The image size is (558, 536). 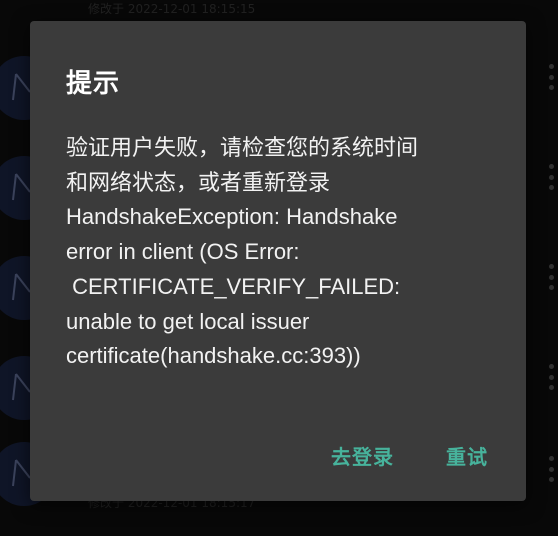 What do you see at coordinates (362, 455) in the screenshot?
I see `relogin-button: 去登录` at bounding box center [362, 455].